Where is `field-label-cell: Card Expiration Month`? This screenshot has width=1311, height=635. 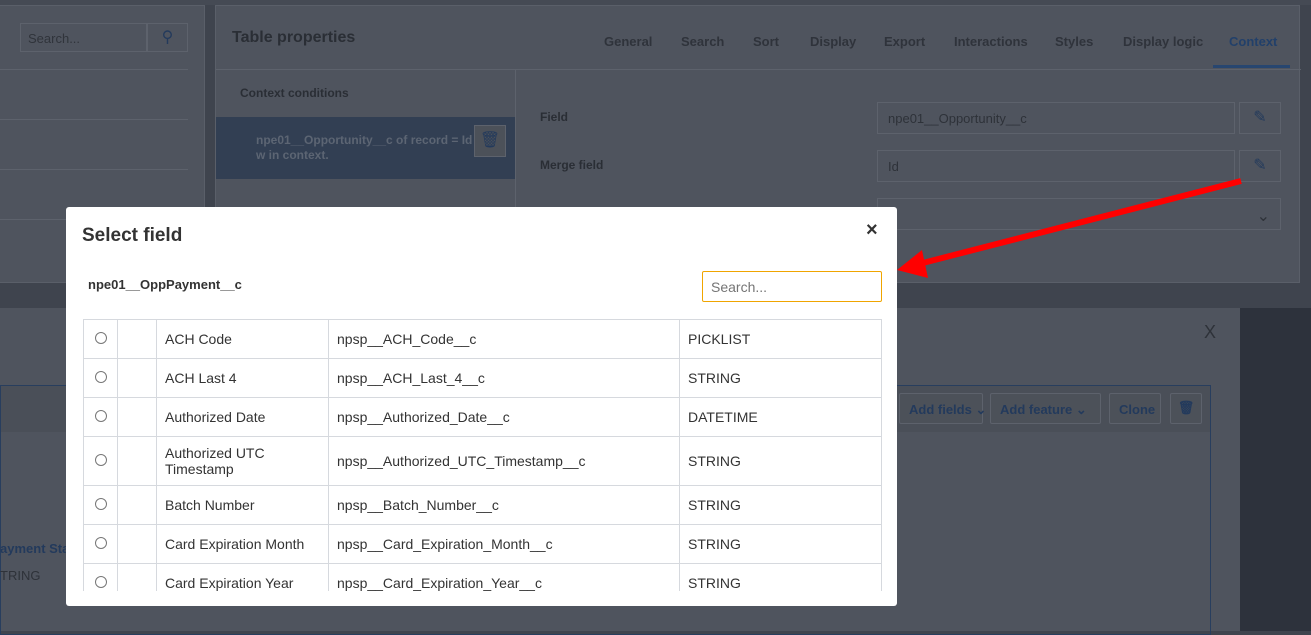 field-label-cell: Card Expiration Month is located at coordinates (242, 544).